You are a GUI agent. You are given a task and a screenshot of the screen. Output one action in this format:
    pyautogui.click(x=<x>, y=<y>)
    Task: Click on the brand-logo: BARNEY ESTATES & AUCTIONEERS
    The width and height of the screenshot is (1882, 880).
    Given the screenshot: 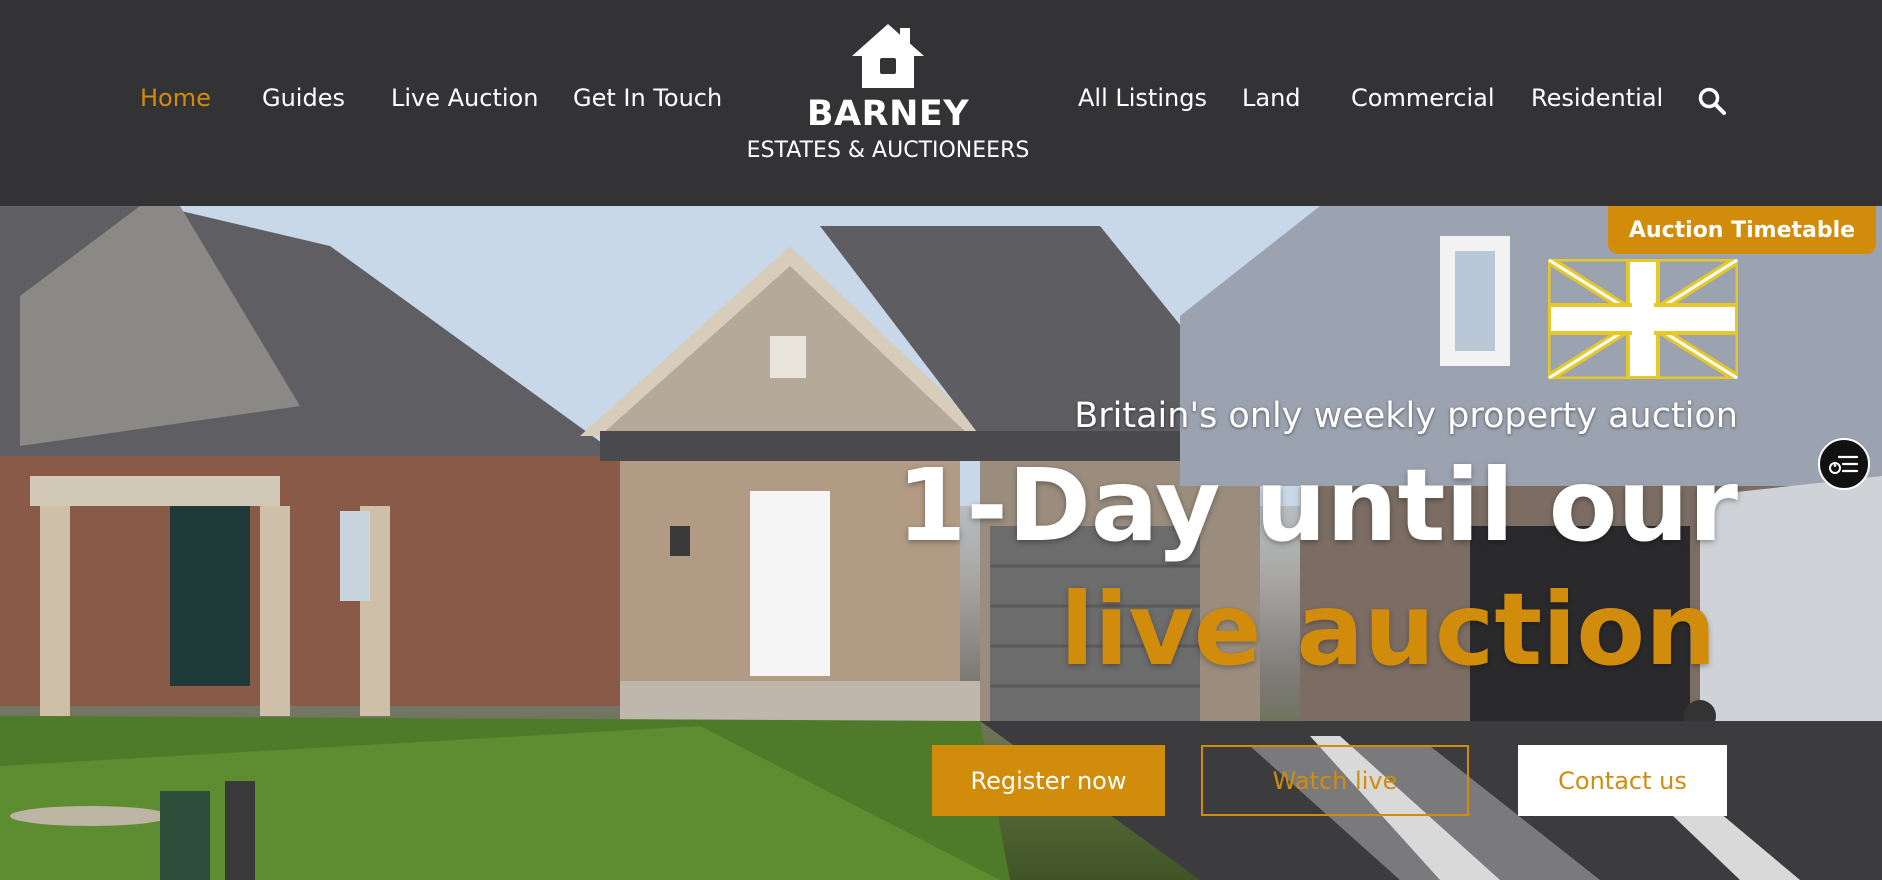 What is the action you would take?
    pyautogui.click(x=888, y=102)
    